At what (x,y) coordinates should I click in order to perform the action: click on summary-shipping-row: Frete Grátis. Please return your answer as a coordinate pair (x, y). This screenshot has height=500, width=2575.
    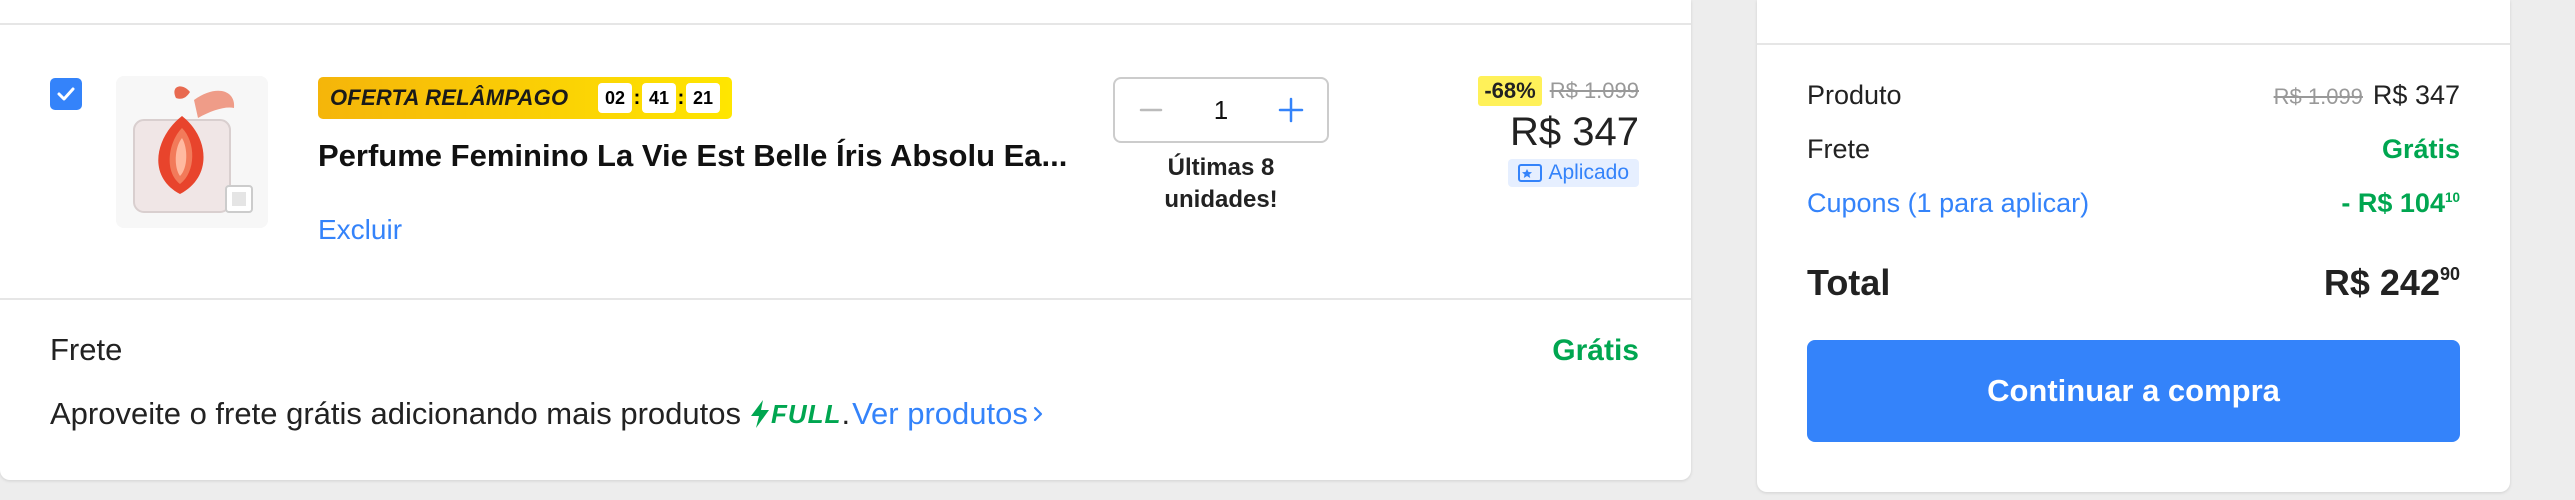
    Looking at the image, I should click on (2133, 149).